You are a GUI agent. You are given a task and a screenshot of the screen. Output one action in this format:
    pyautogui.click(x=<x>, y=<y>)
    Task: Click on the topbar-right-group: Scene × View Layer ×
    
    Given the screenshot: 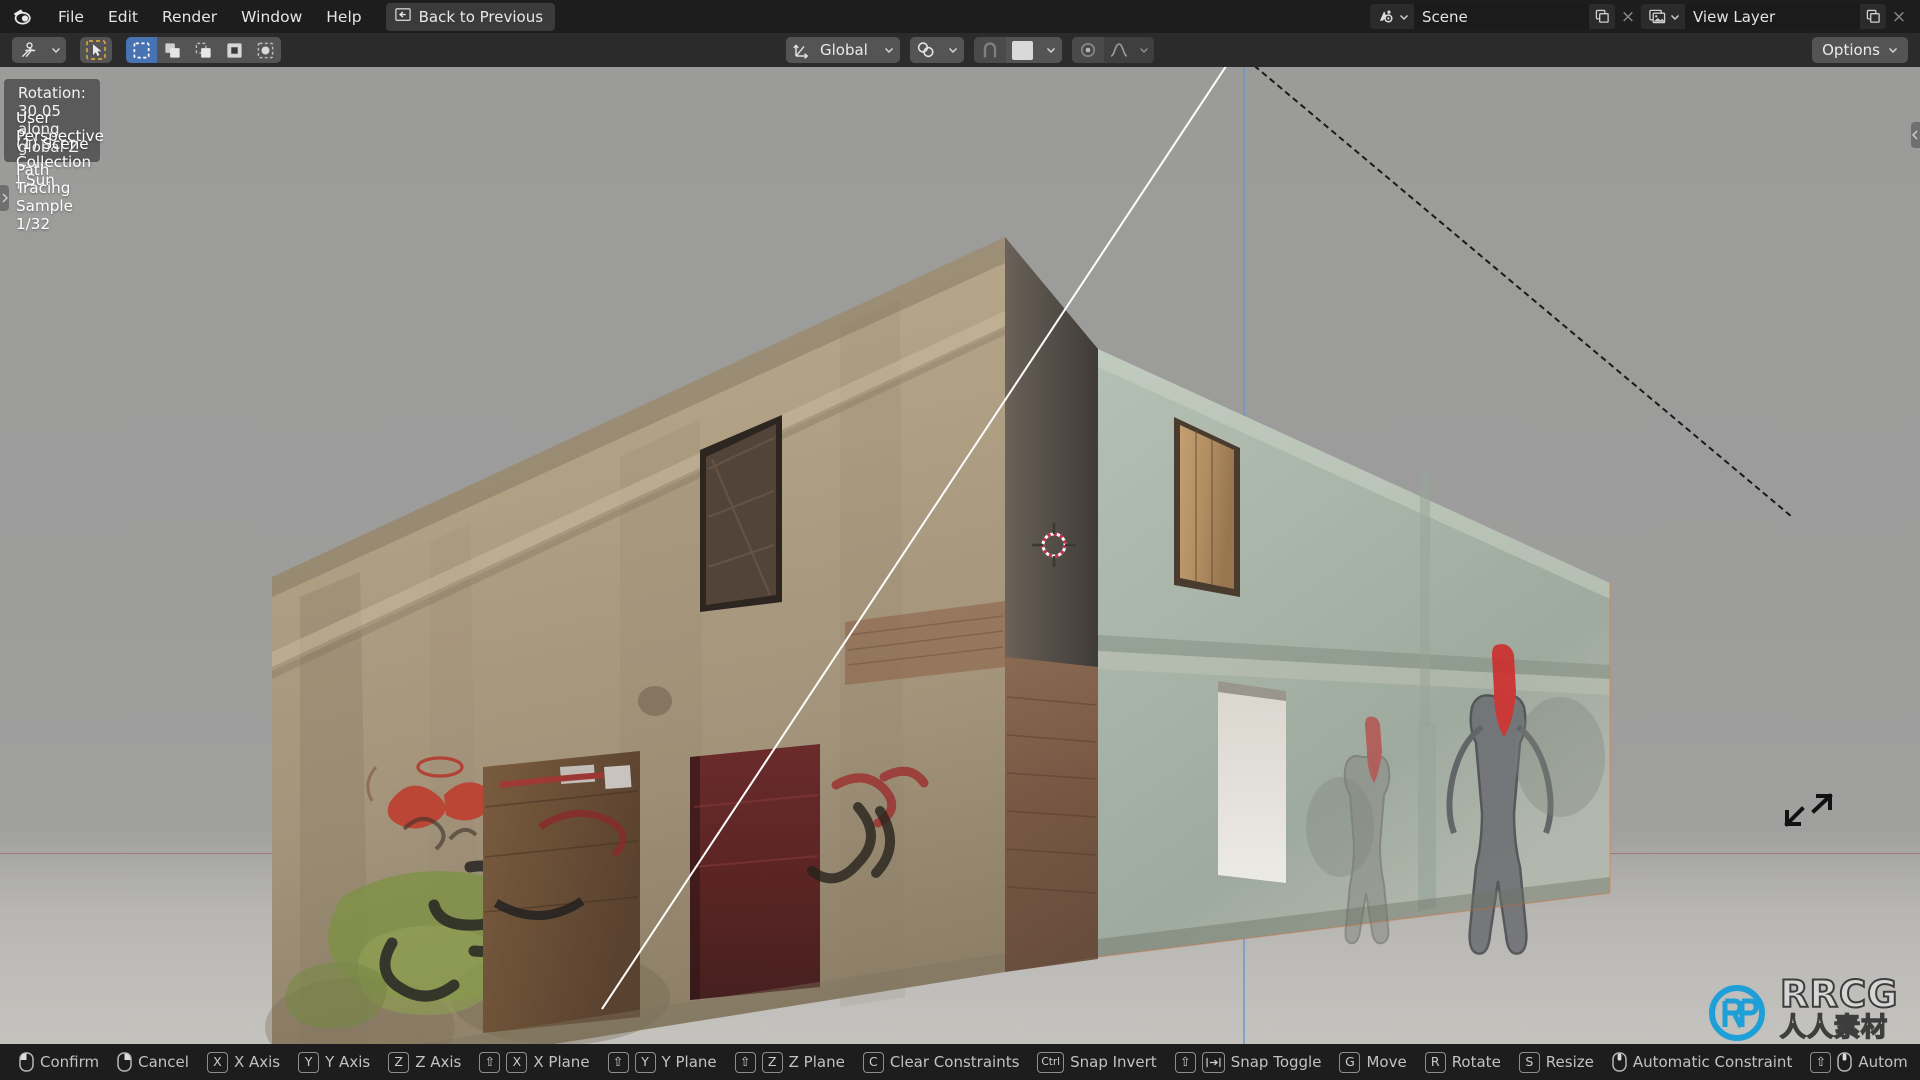 What is the action you would take?
    pyautogui.click(x=1641, y=16)
    